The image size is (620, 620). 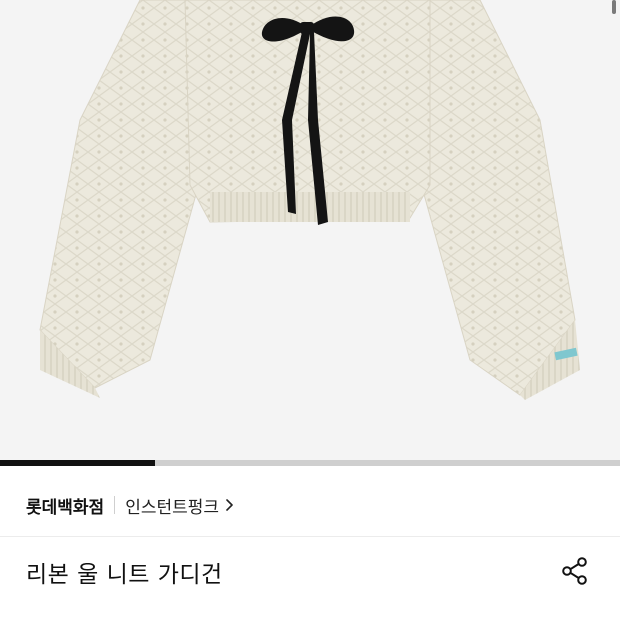 What do you see at coordinates (614, 7) in the screenshot?
I see `scroll-indicator` at bounding box center [614, 7].